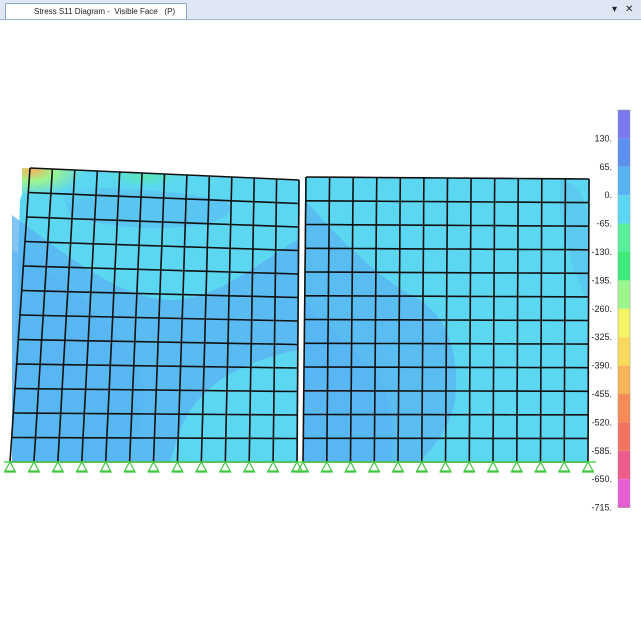 The width and height of the screenshot is (641, 618). What do you see at coordinates (605, 167) in the screenshot?
I see `legend-value-label: 65.` at bounding box center [605, 167].